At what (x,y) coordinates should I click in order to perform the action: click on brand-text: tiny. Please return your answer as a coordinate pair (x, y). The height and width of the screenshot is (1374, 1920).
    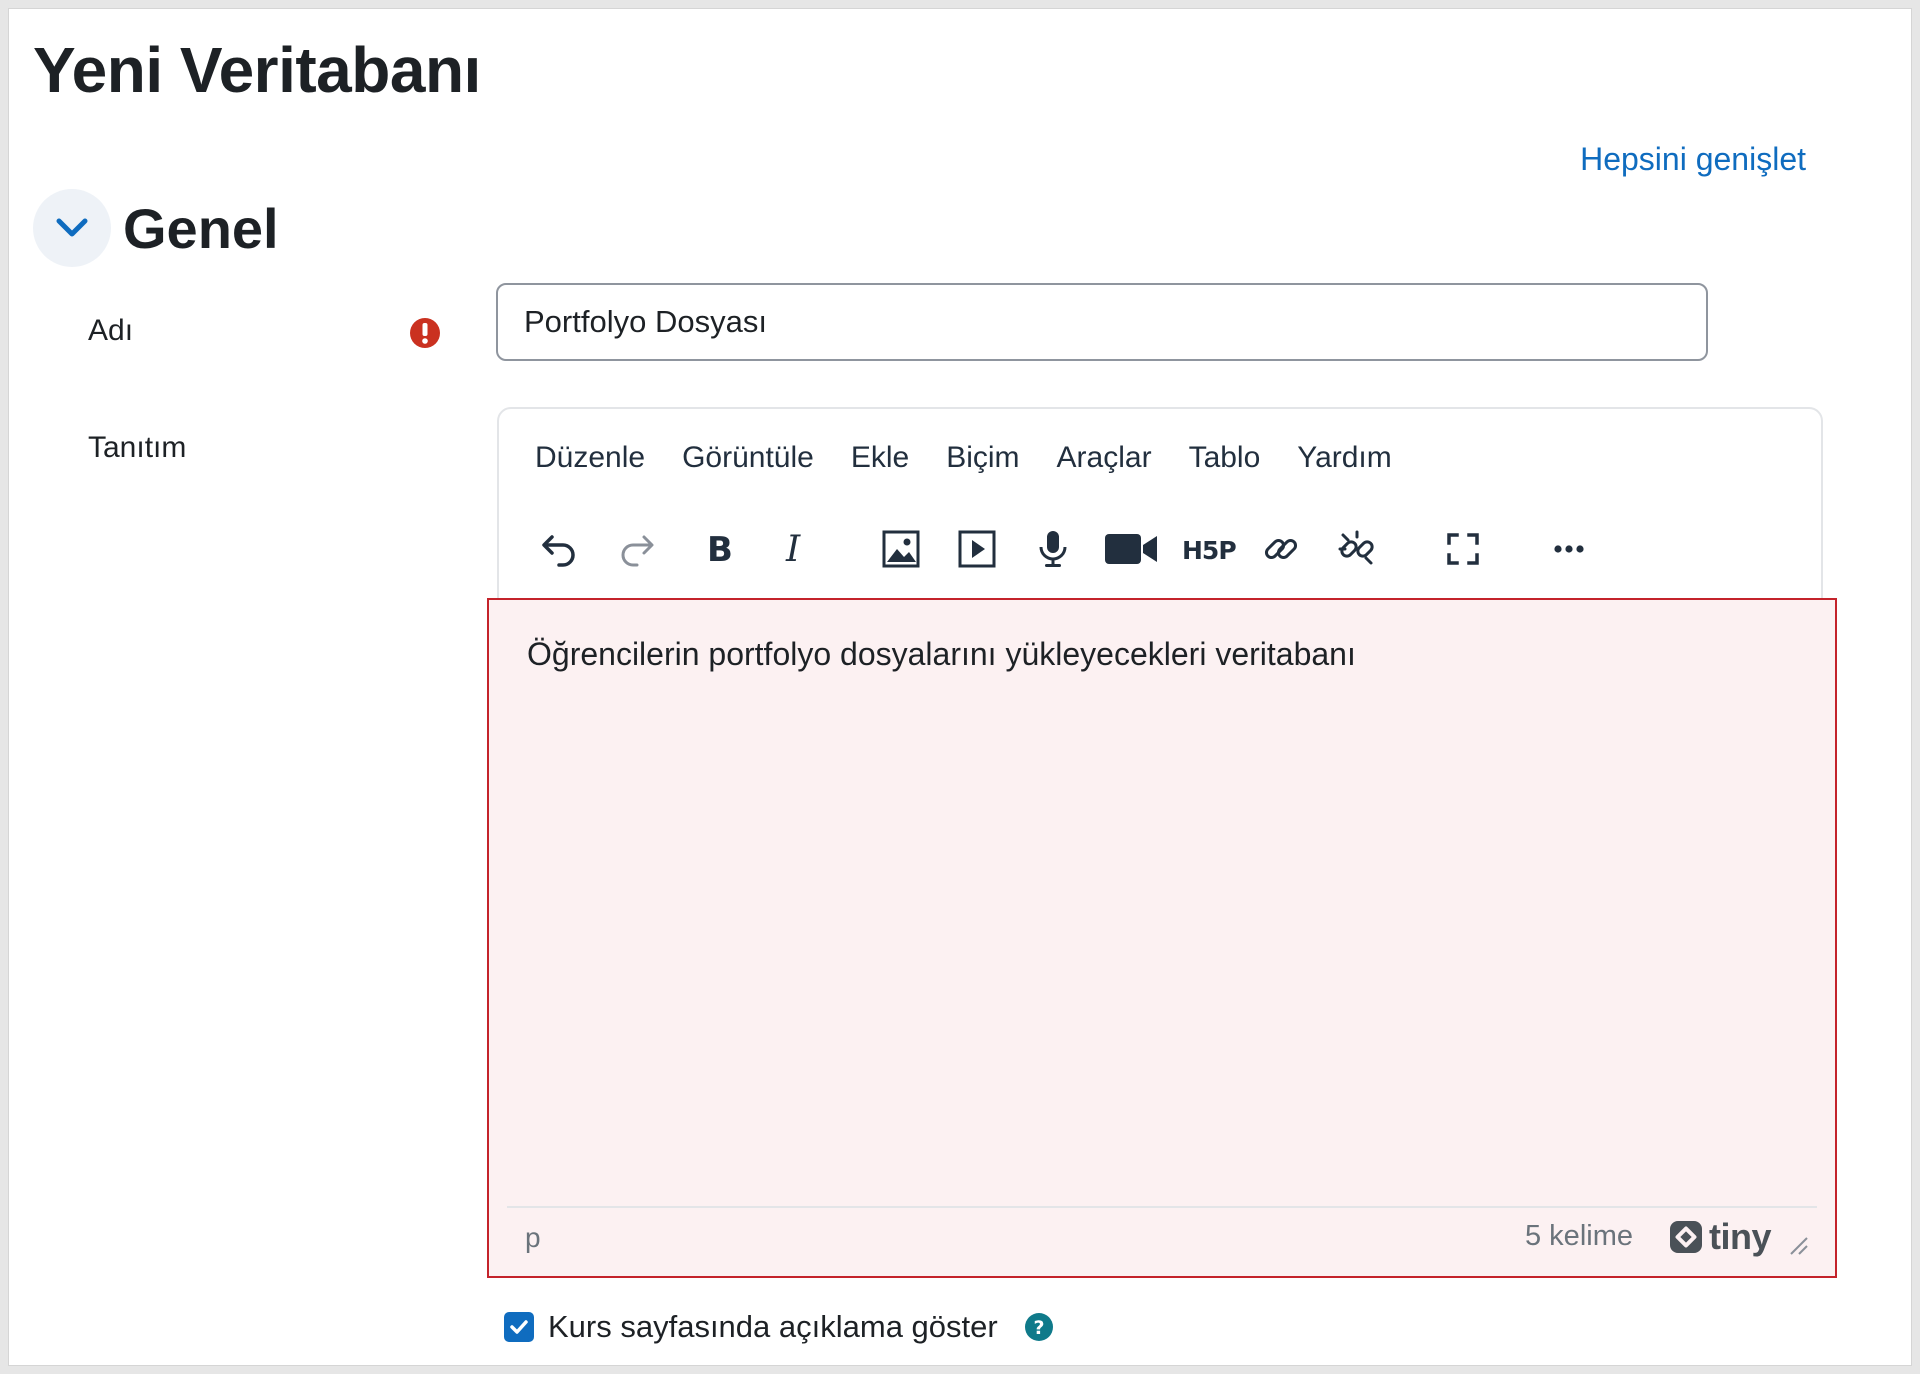
    Looking at the image, I should click on (1740, 1236).